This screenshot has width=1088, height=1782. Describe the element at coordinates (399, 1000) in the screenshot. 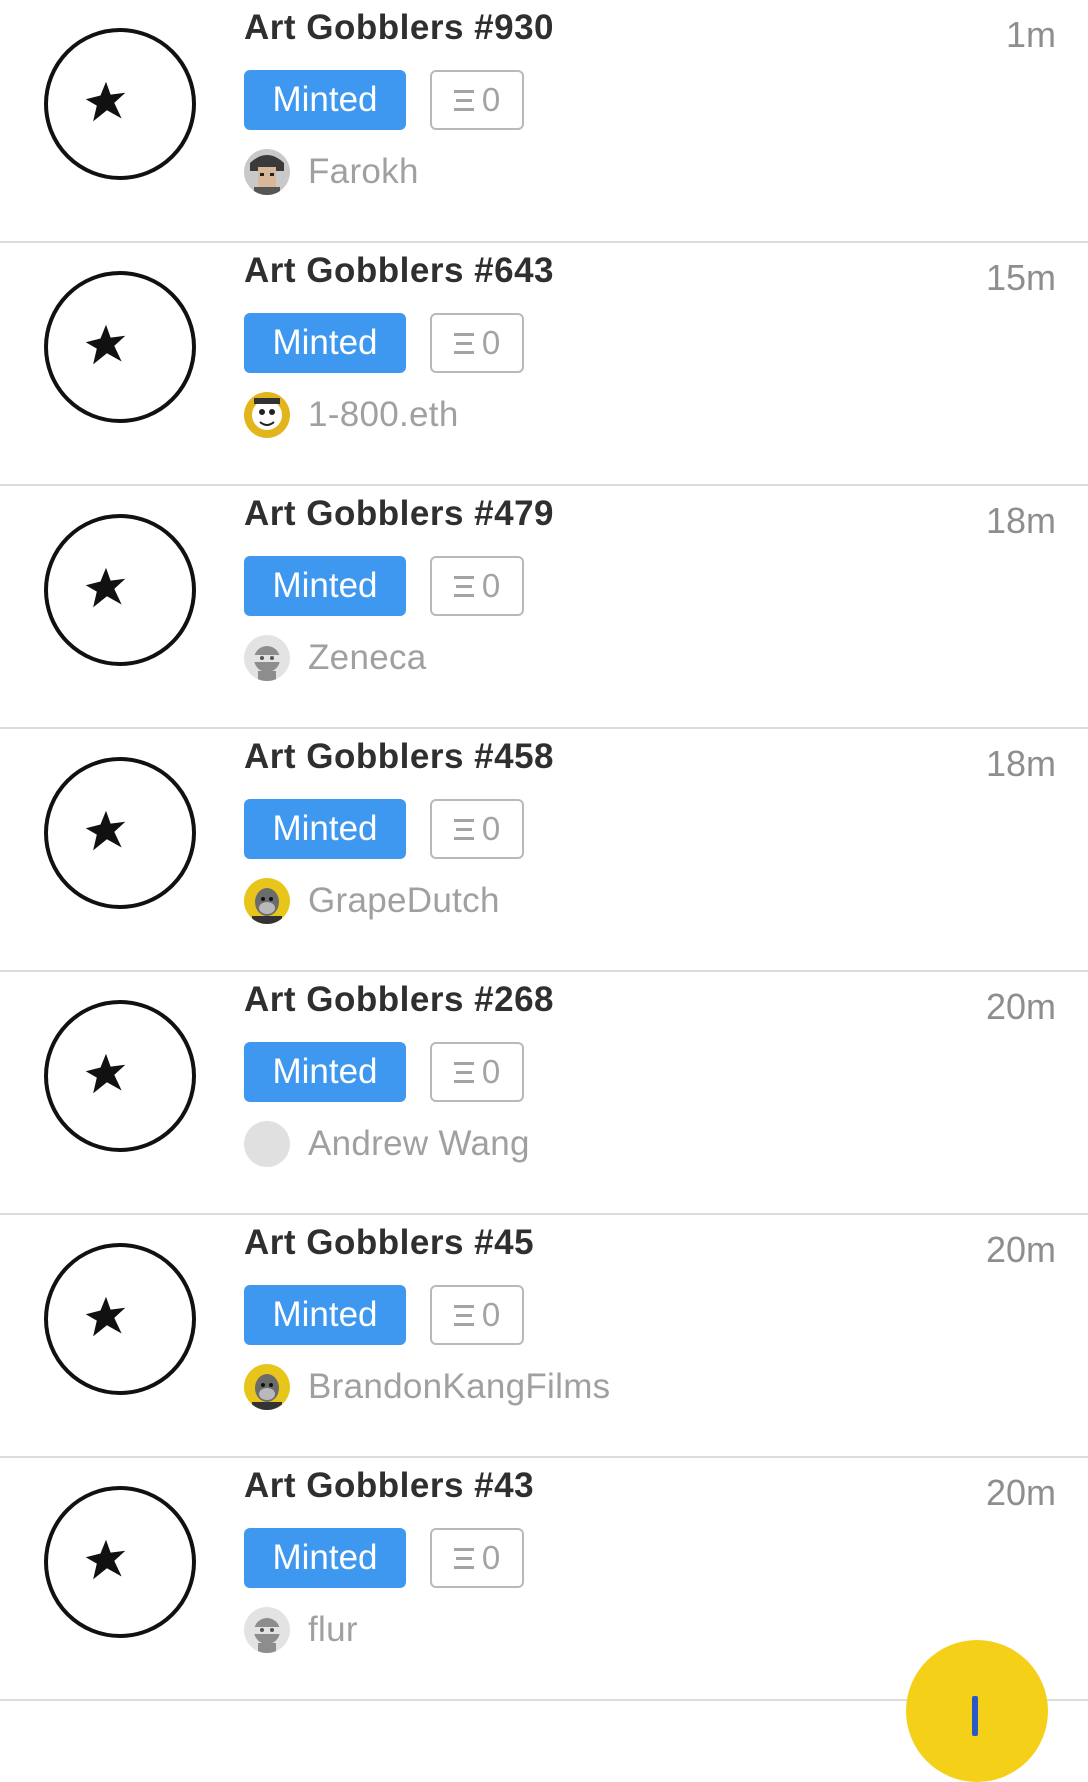

I see `nft-title: Art Gobblers #268` at that location.